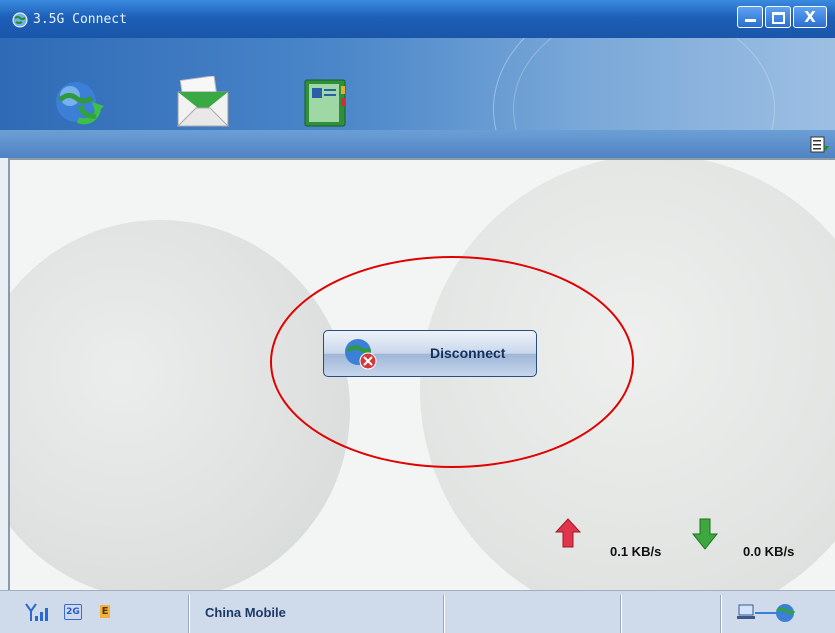  I want to click on close-button: X, so click(810, 17).